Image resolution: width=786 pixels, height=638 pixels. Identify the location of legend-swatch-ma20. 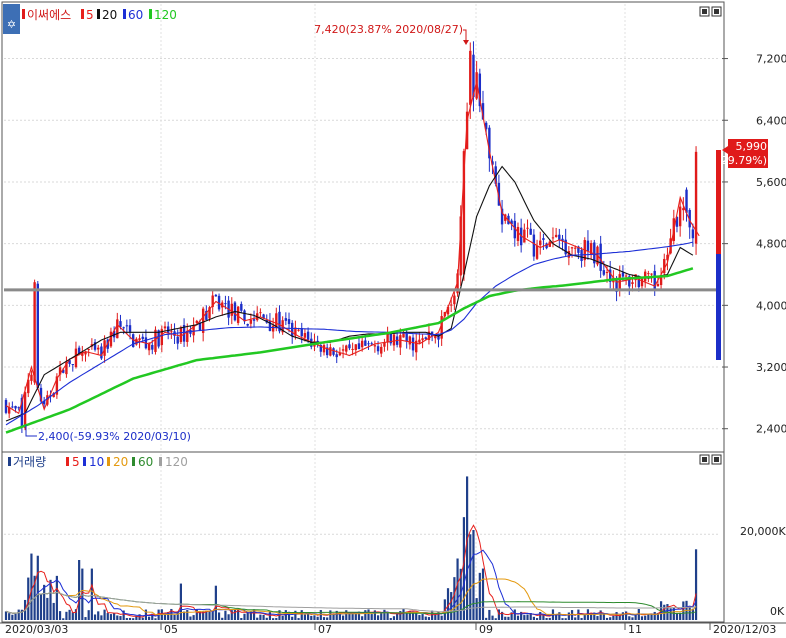
(98, 14).